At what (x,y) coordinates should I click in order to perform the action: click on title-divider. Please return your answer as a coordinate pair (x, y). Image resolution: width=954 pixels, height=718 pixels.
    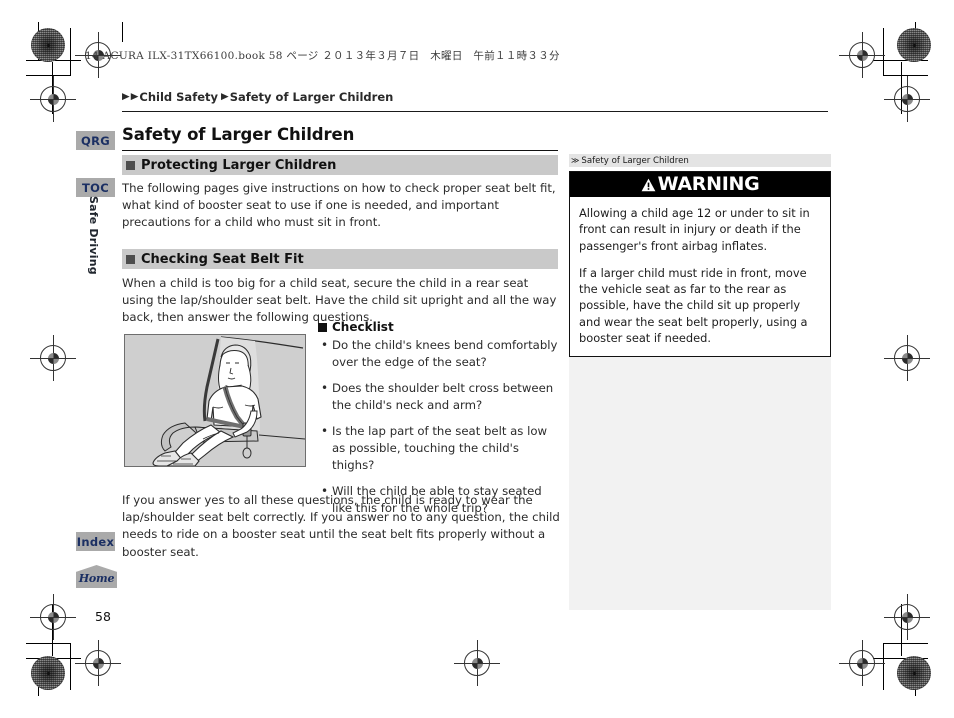
    Looking at the image, I should click on (340, 151).